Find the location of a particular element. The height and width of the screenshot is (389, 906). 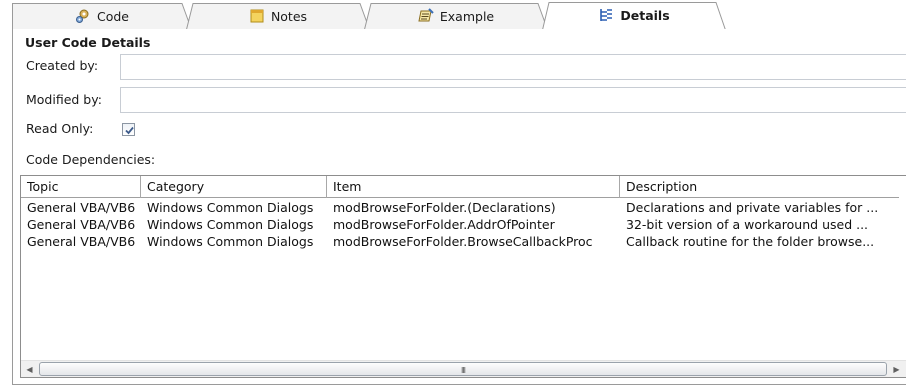

tab-notes: Notes is located at coordinates (278, 16).